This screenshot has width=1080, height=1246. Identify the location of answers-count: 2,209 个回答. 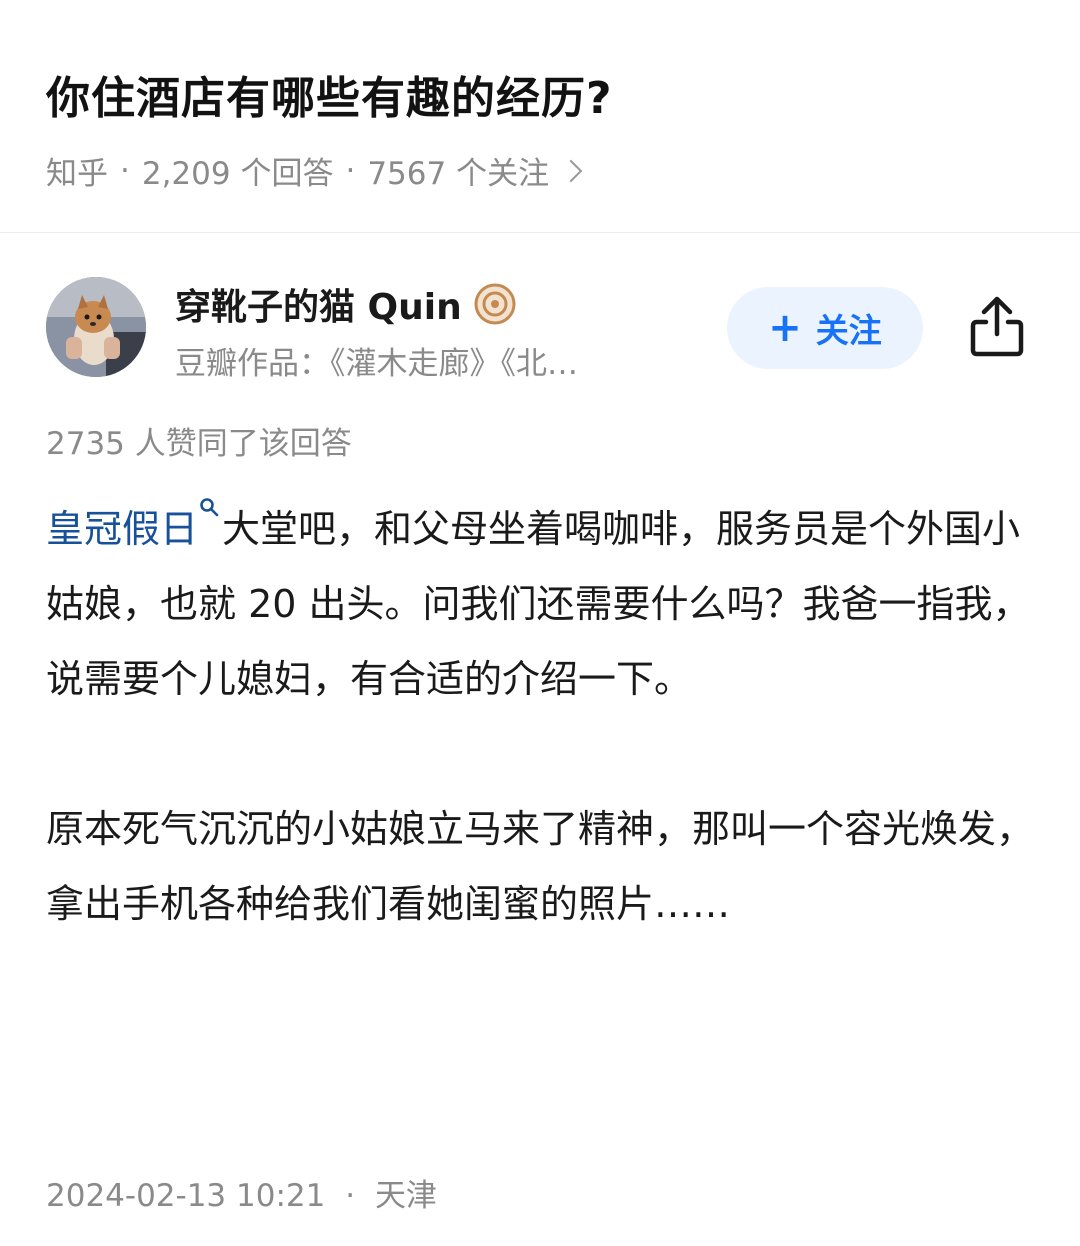
(237, 174).